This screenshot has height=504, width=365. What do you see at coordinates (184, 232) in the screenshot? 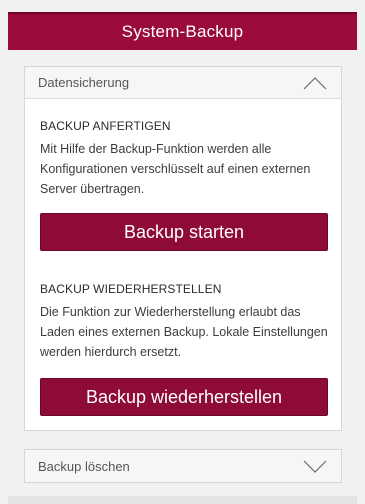
I see `start-backup-button: Backup starten` at bounding box center [184, 232].